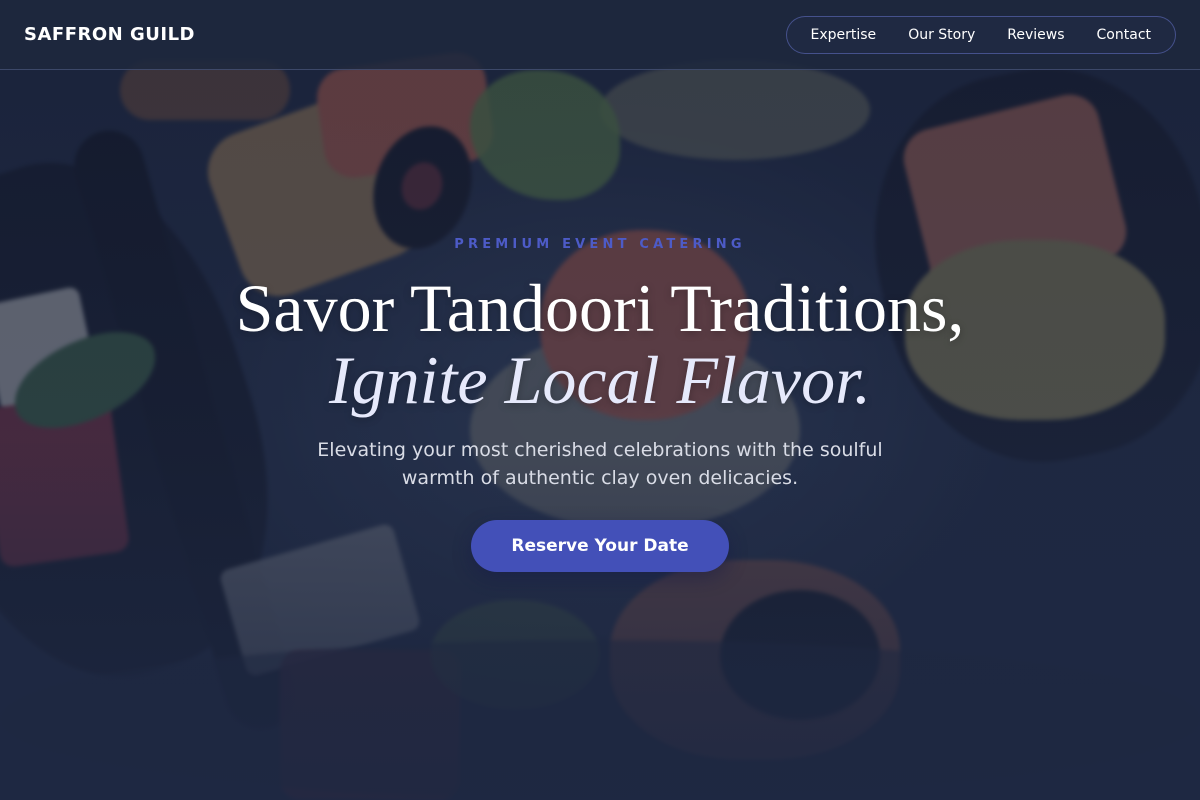 Image resolution: width=1200 pixels, height=800 pixels. What do you see at coordinates (109, 34) in the screenshot?
I see `brand-logo: SAFFRON GUILD` at bounding box center [109, 34].